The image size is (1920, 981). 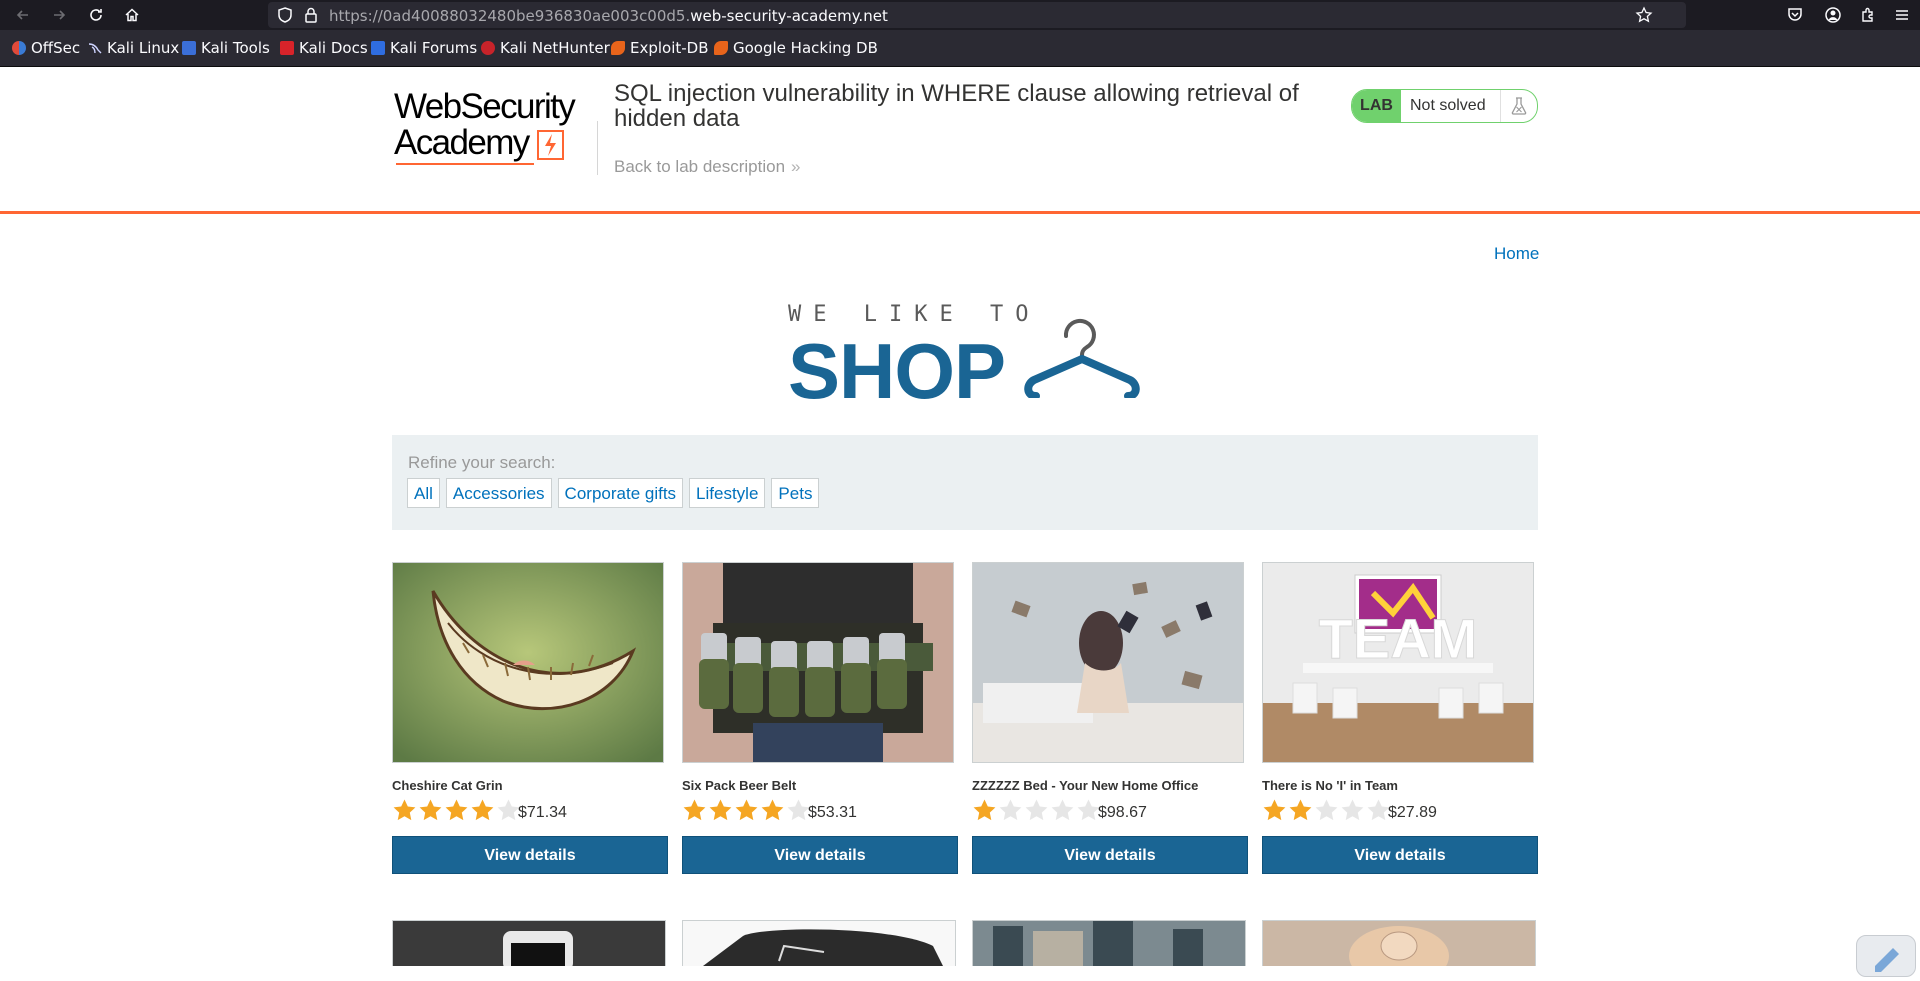 I want to click on pencil-icon, so click(x=1887, y=960).